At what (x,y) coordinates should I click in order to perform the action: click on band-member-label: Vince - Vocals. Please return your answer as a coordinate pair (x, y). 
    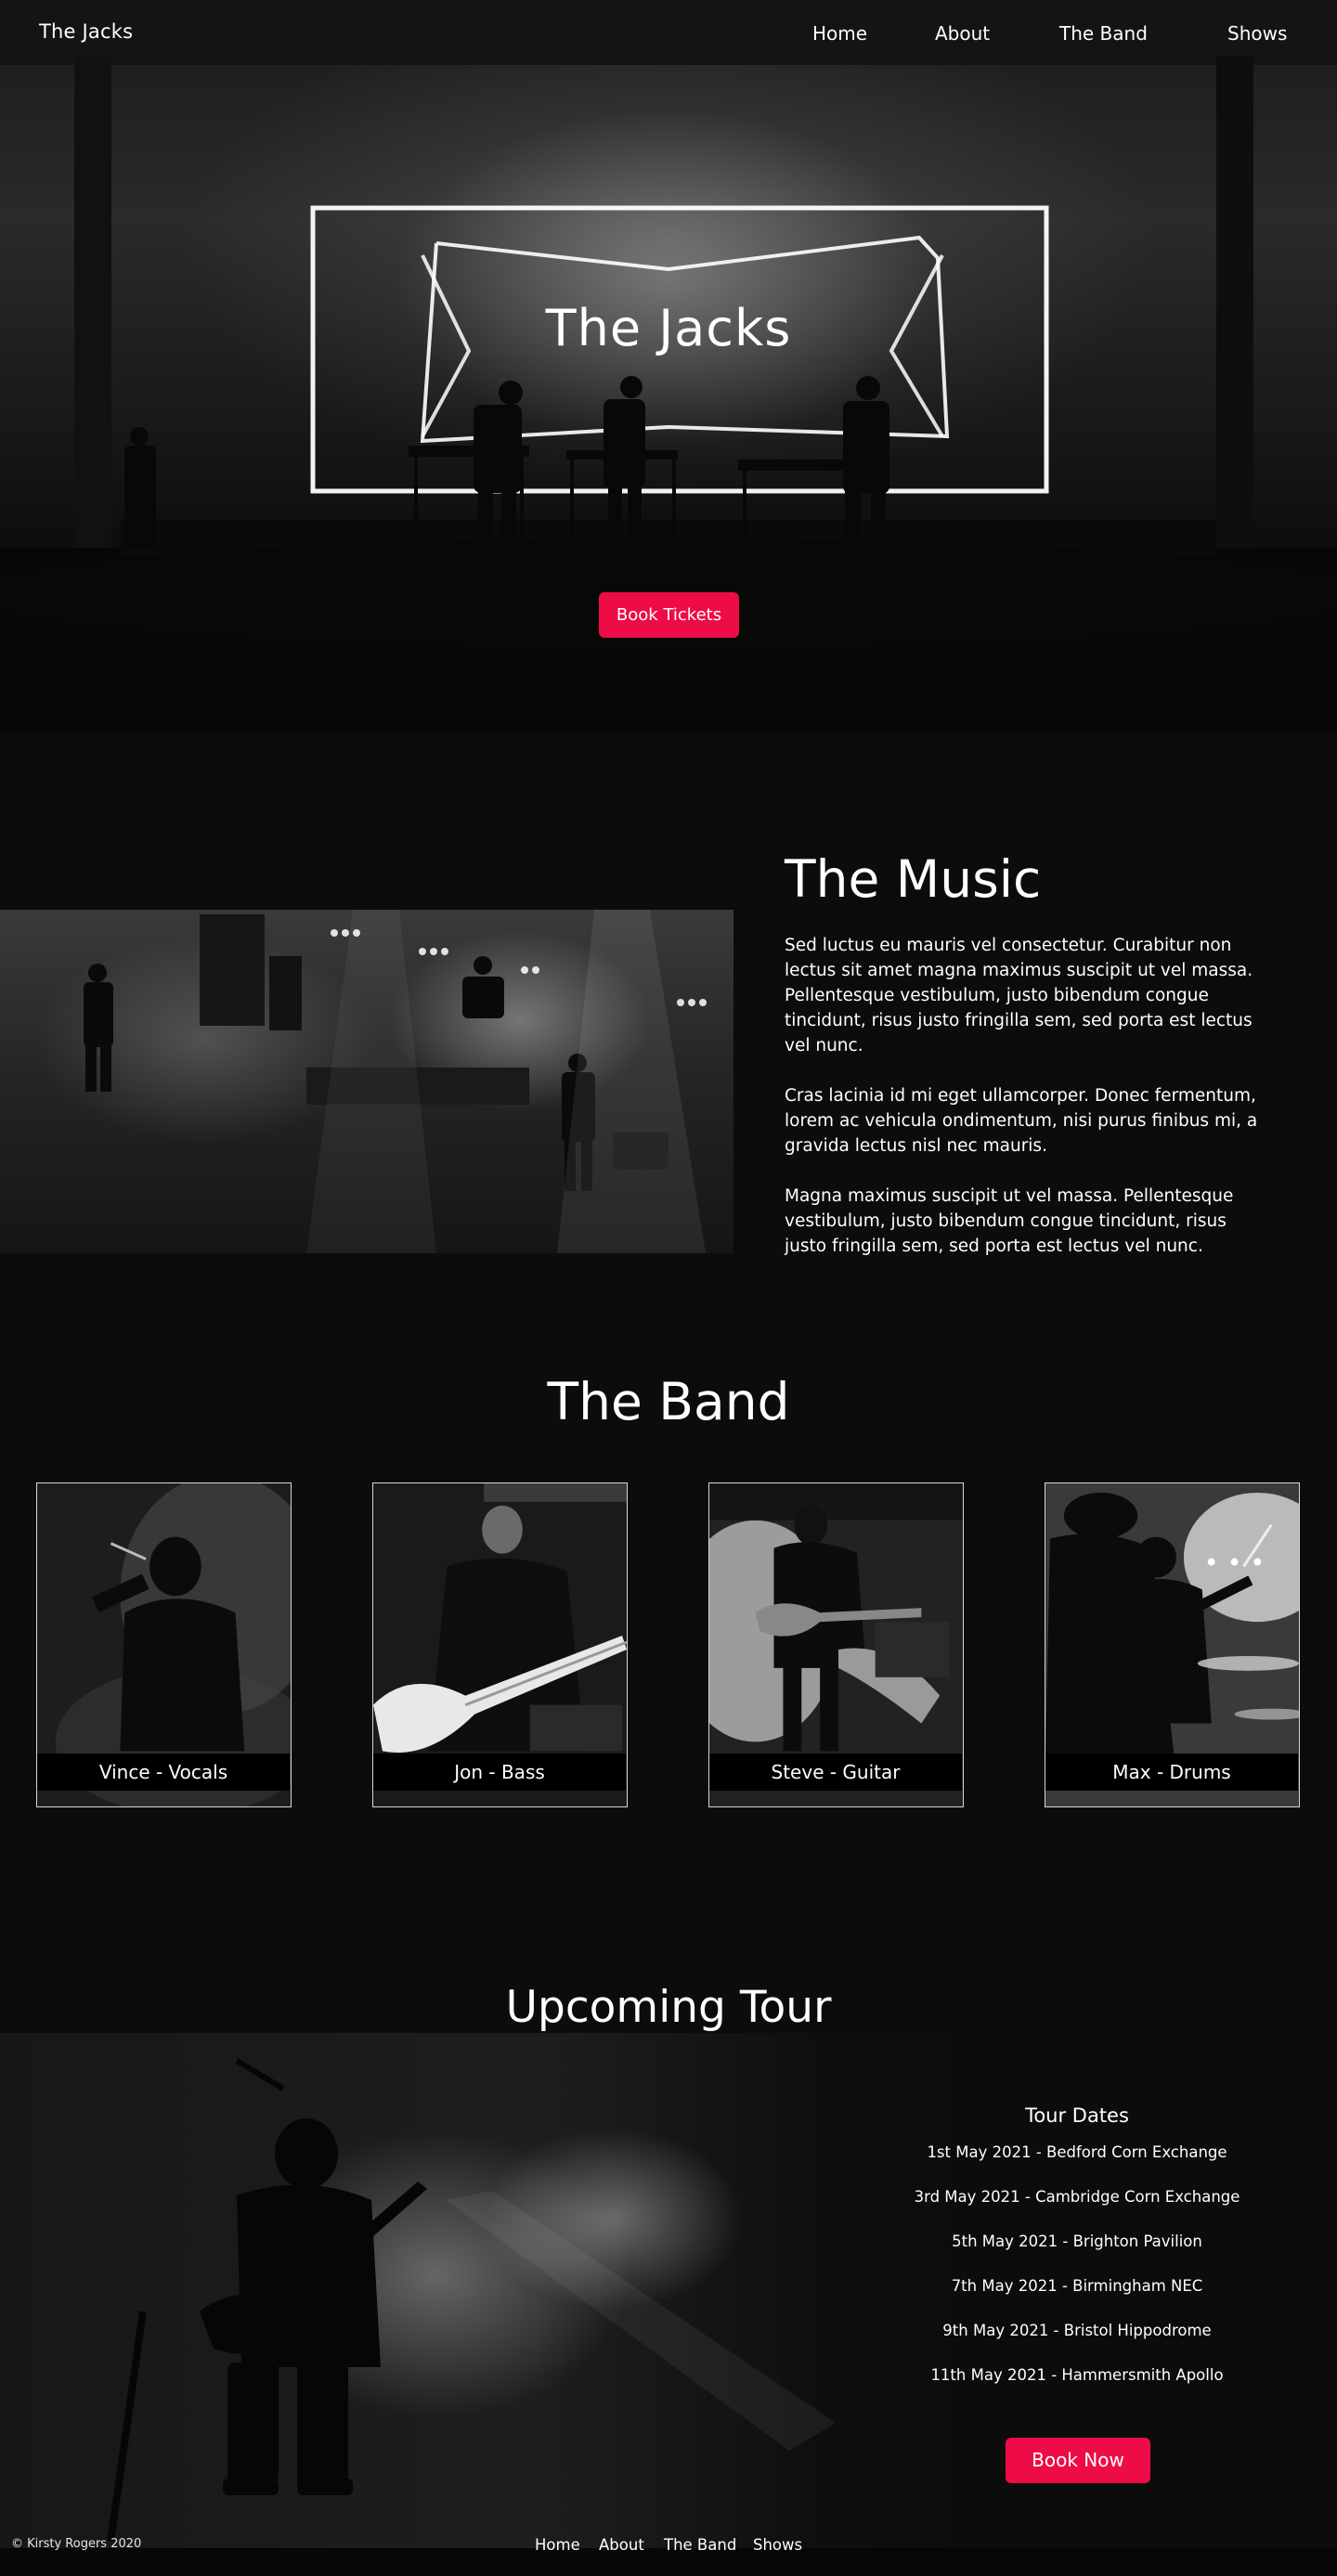
    Looking at the image, I should click on (163, 1772).